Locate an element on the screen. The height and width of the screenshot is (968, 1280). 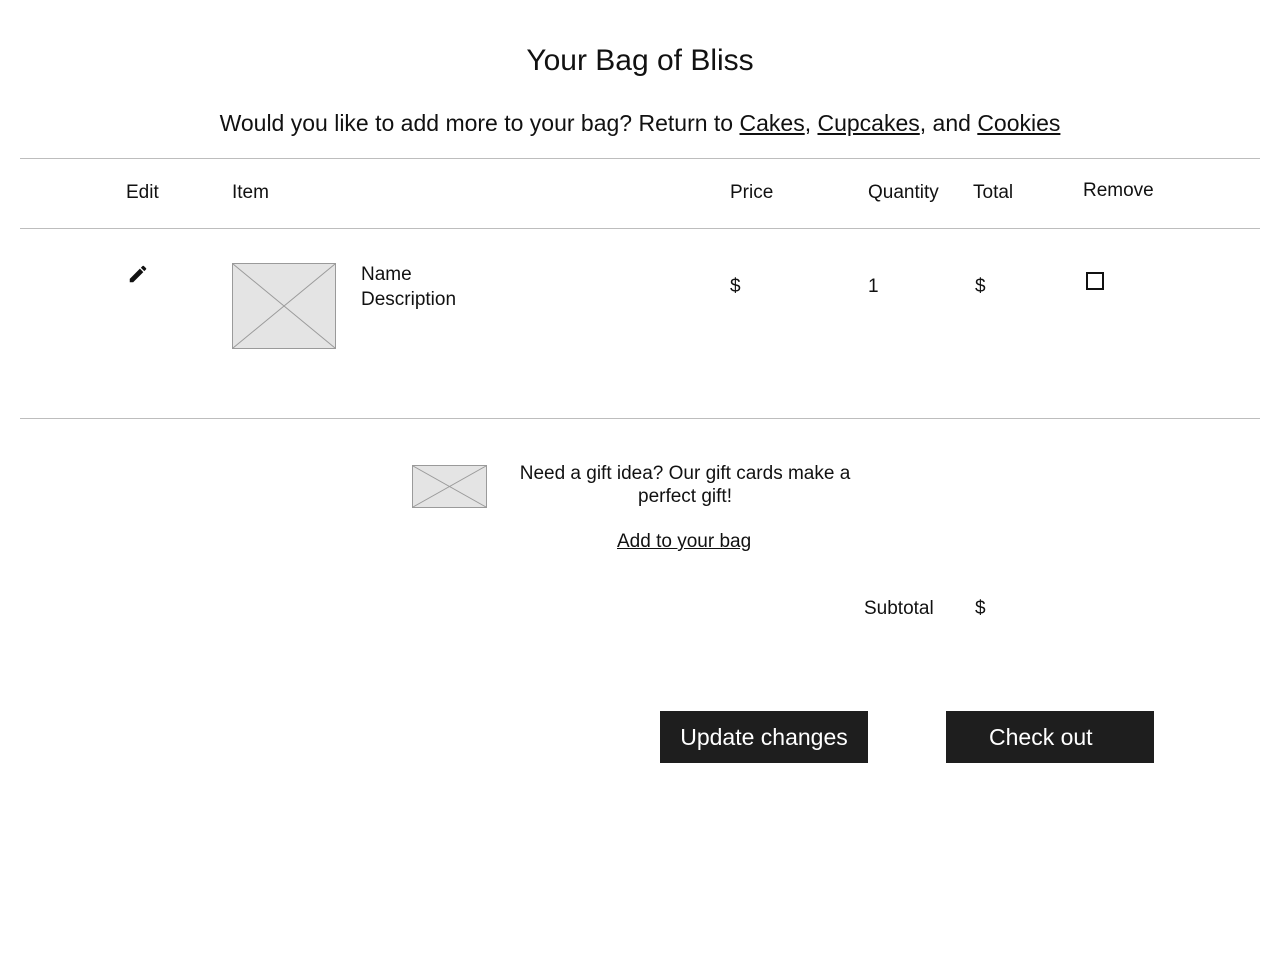
cookies-link: Cookies is located at coordinates (1018, 123).